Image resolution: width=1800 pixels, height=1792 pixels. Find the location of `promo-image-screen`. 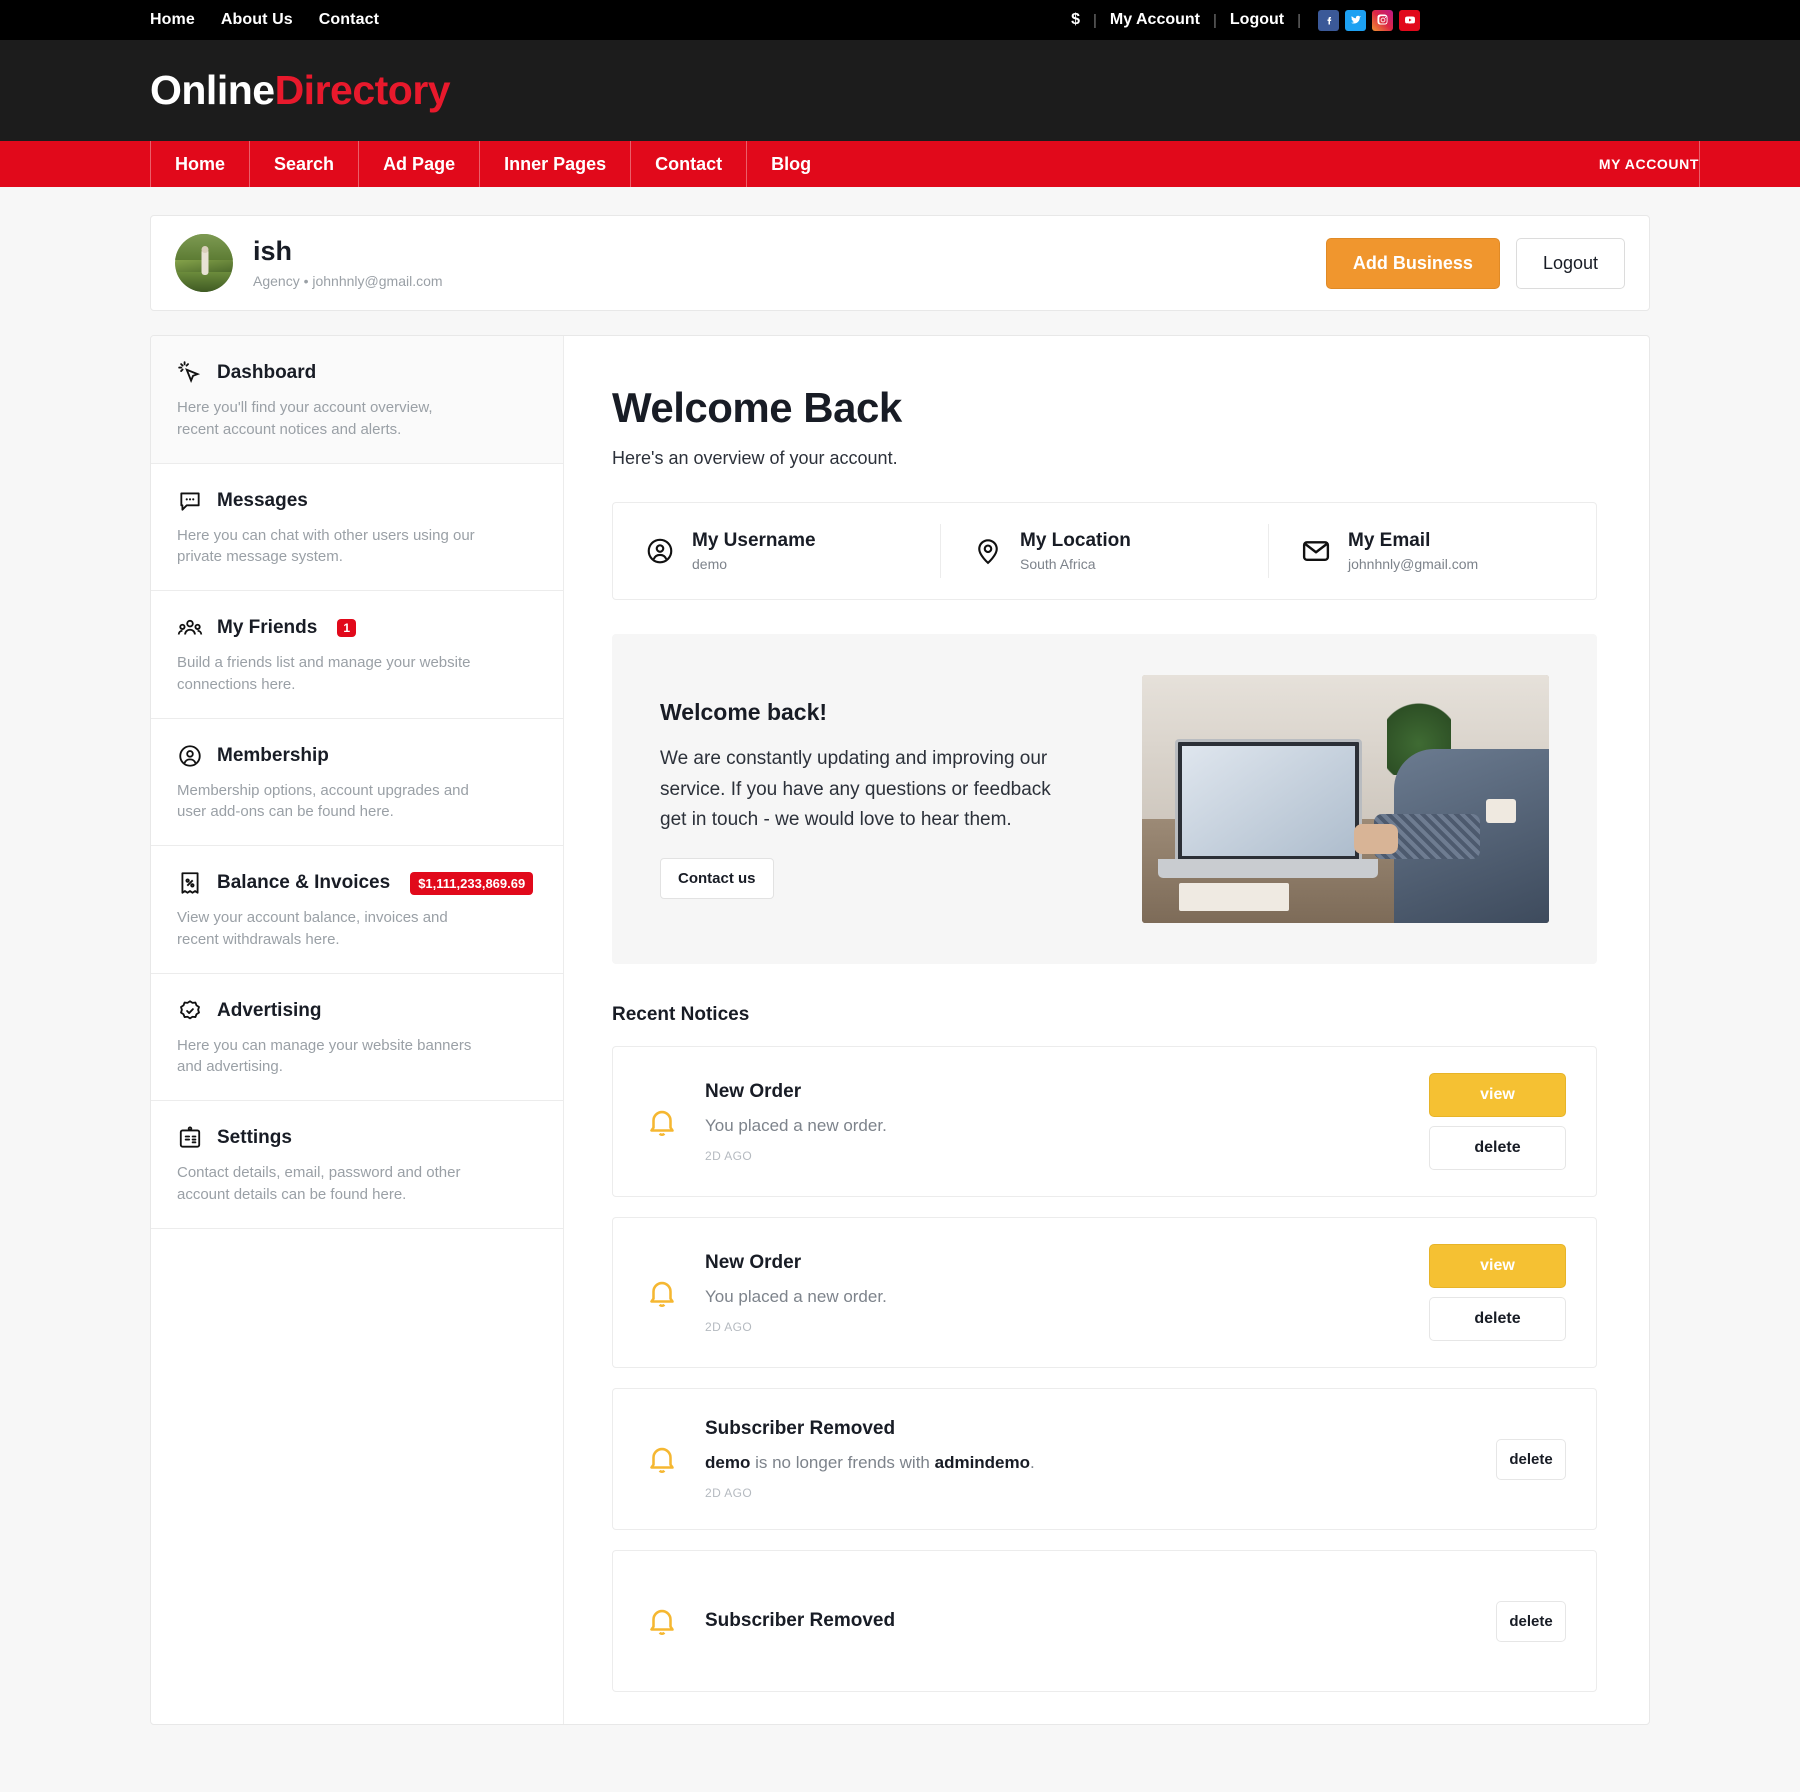

promo-image-screen is located at coordinates (1268, 801).